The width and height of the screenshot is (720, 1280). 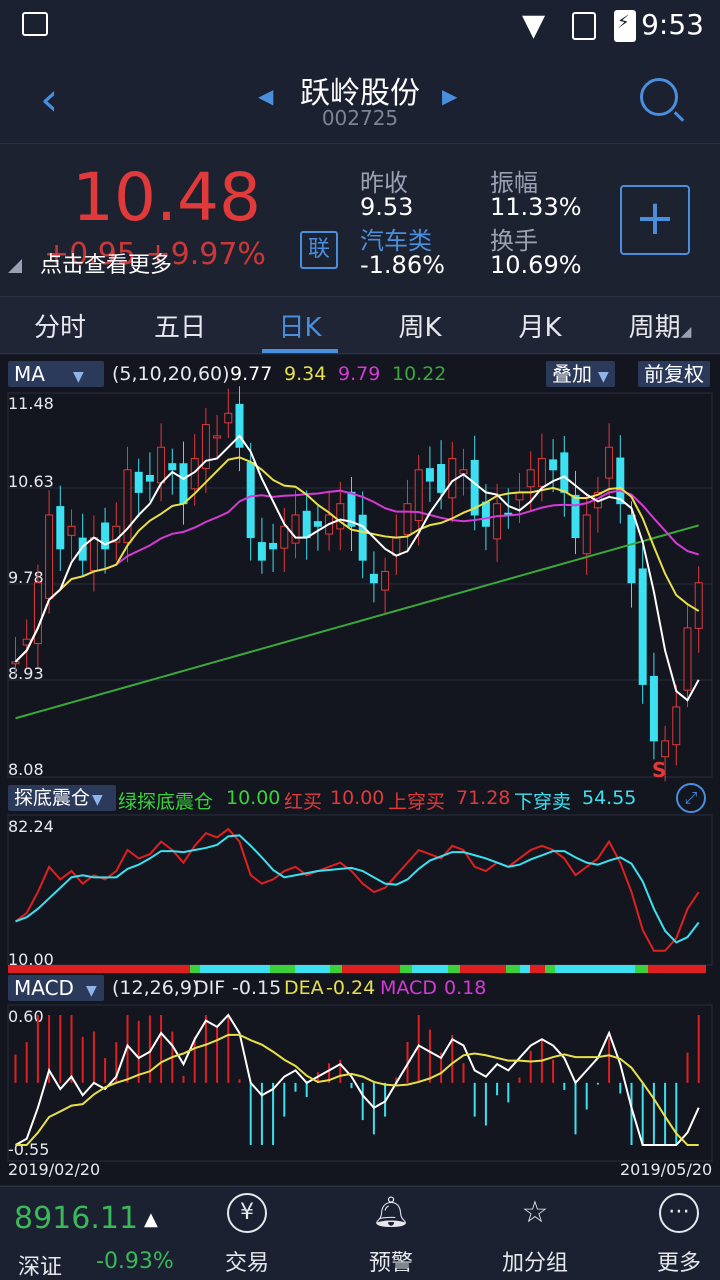 I want to click on tab-intraday: 分时, so click(x=60, y=325).